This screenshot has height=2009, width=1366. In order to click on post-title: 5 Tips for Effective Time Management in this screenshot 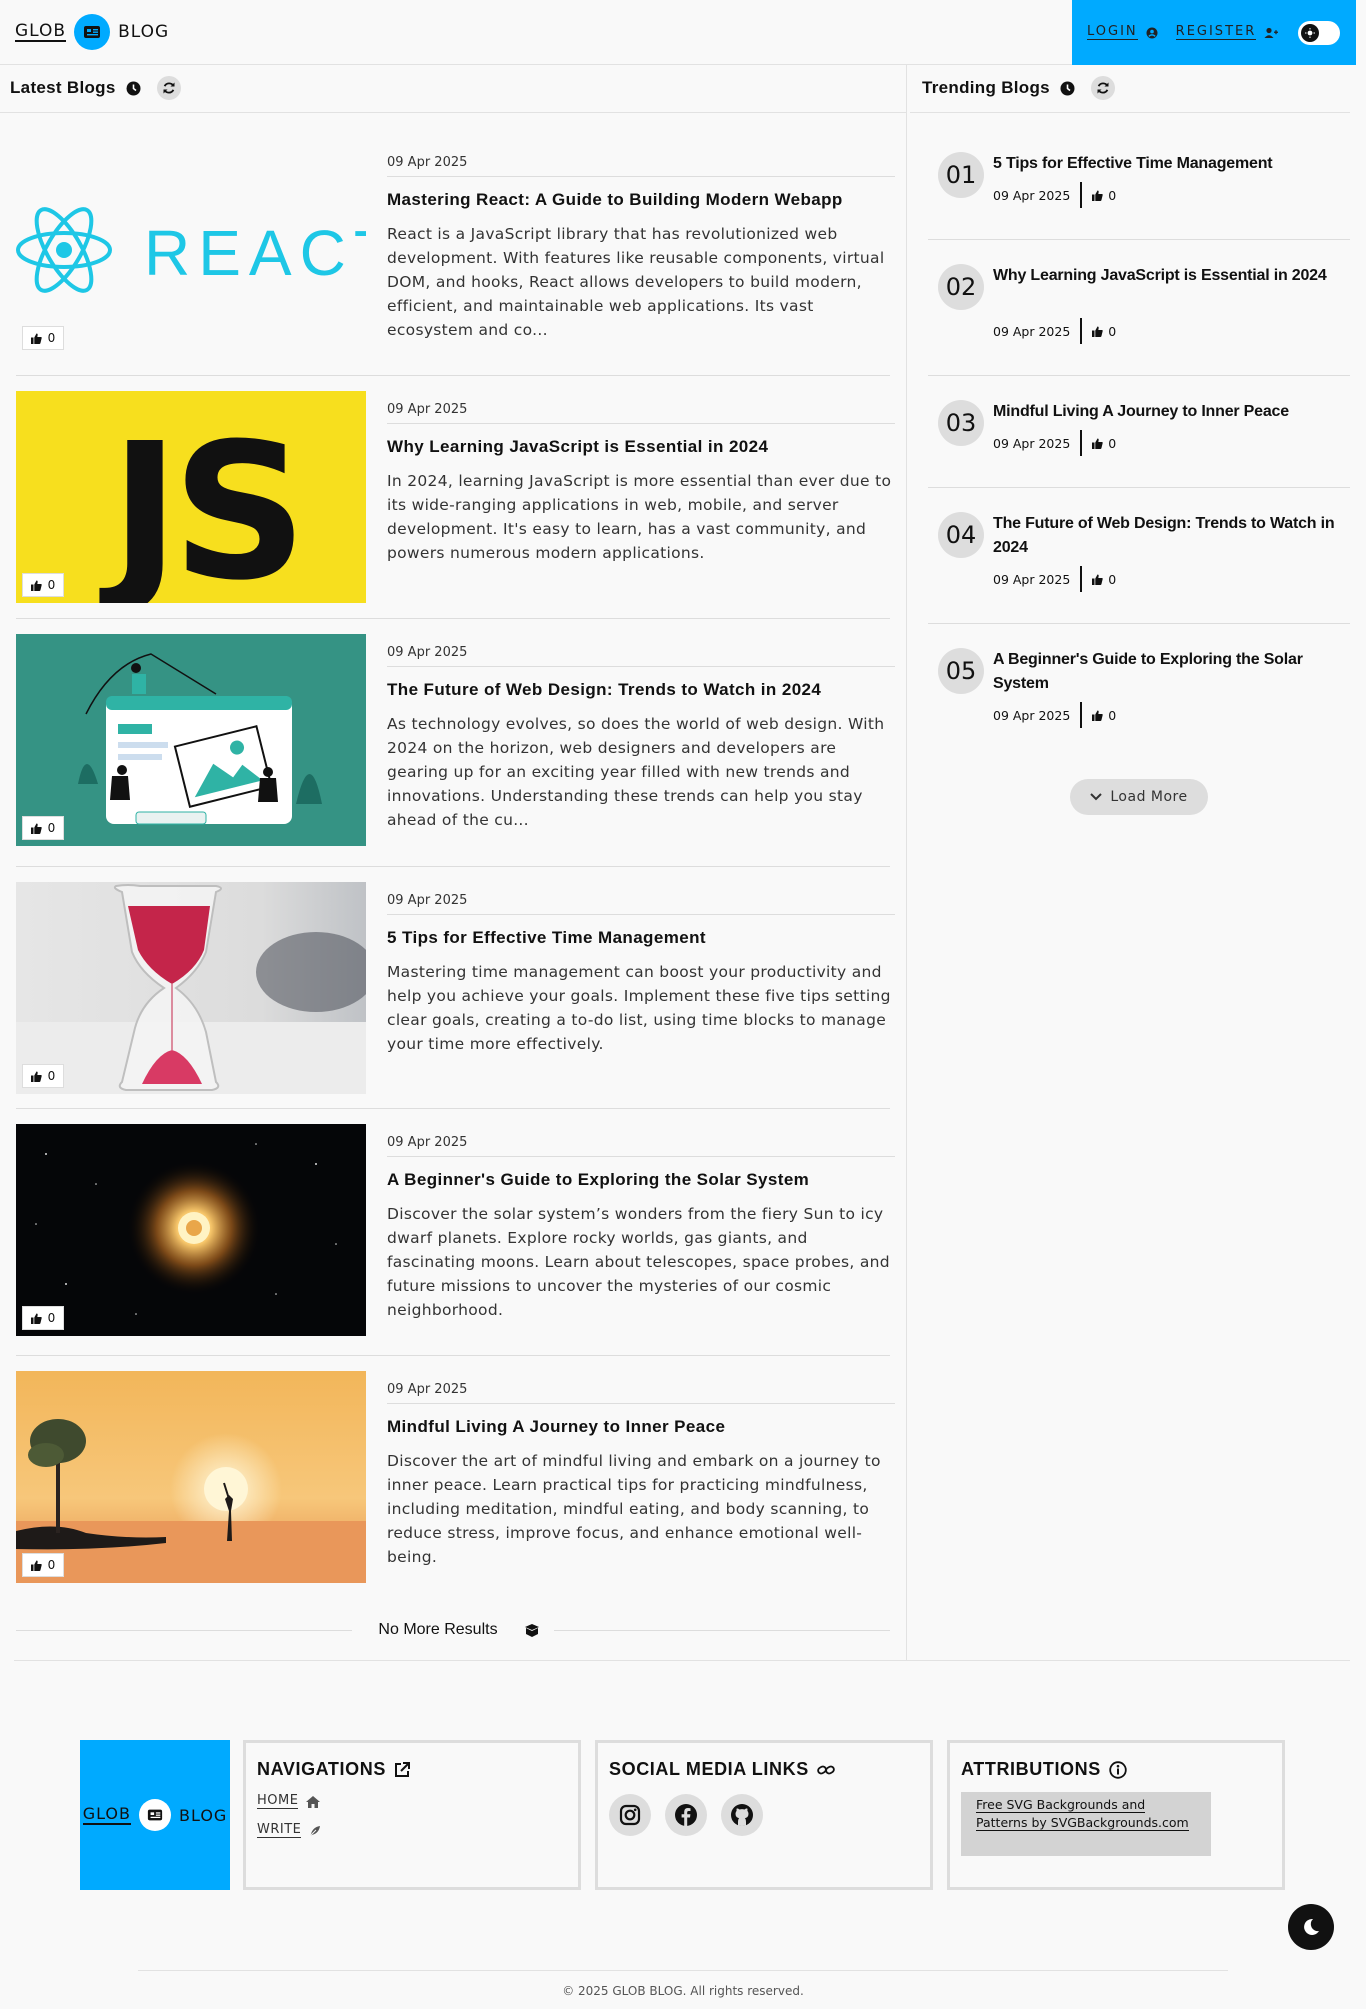, I will do `click(642, 938)`.